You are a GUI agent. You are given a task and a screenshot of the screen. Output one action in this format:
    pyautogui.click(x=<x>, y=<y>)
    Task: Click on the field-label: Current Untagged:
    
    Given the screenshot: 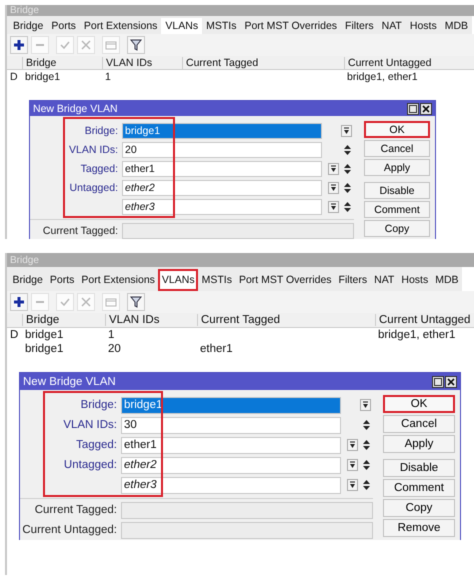 What is the action you would take?
    pyautogui.click(x=69, y=530)
    